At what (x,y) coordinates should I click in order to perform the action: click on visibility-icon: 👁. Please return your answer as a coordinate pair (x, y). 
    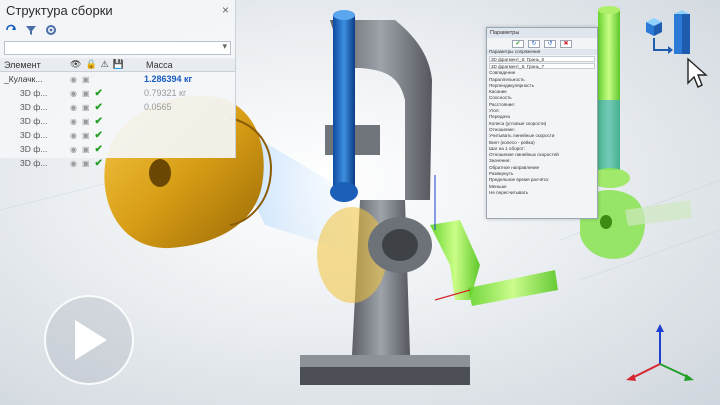
    Looking at the image, I should click on (75, 64).